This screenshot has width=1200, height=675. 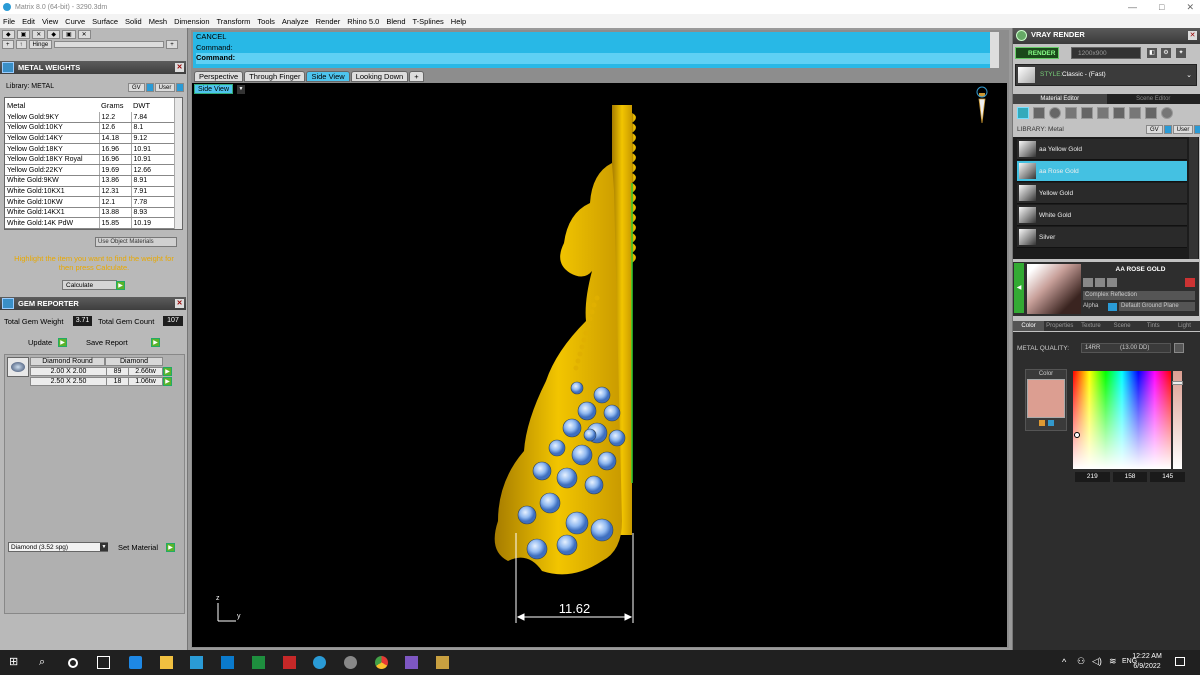 What do you see at coordinates (167, 381) in the screenshot?
I see `gem-row-go-icon: ▶` at bounding box center [167, 381].